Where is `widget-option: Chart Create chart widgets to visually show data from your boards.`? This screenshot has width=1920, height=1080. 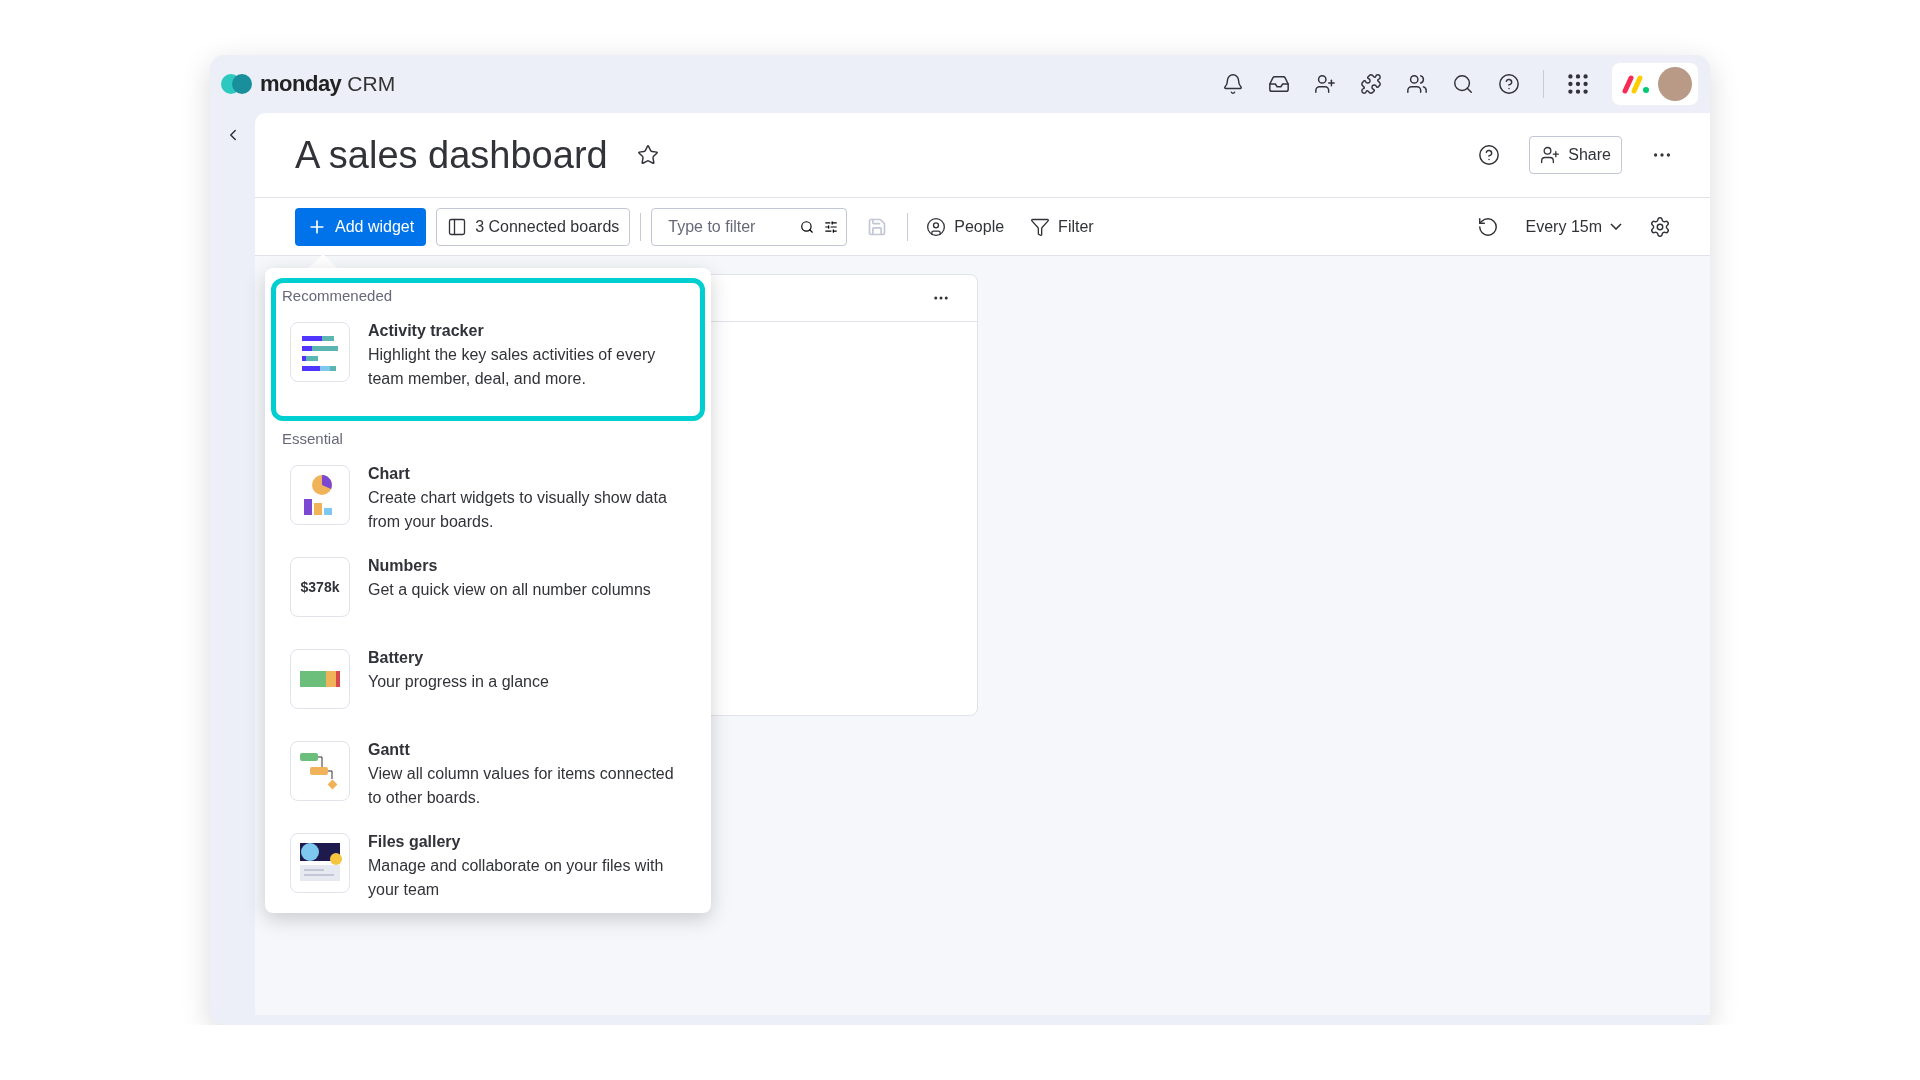 widget-option: Chart Create chart widgets to visually show data from your boards. is located at coordinates (488, 507).